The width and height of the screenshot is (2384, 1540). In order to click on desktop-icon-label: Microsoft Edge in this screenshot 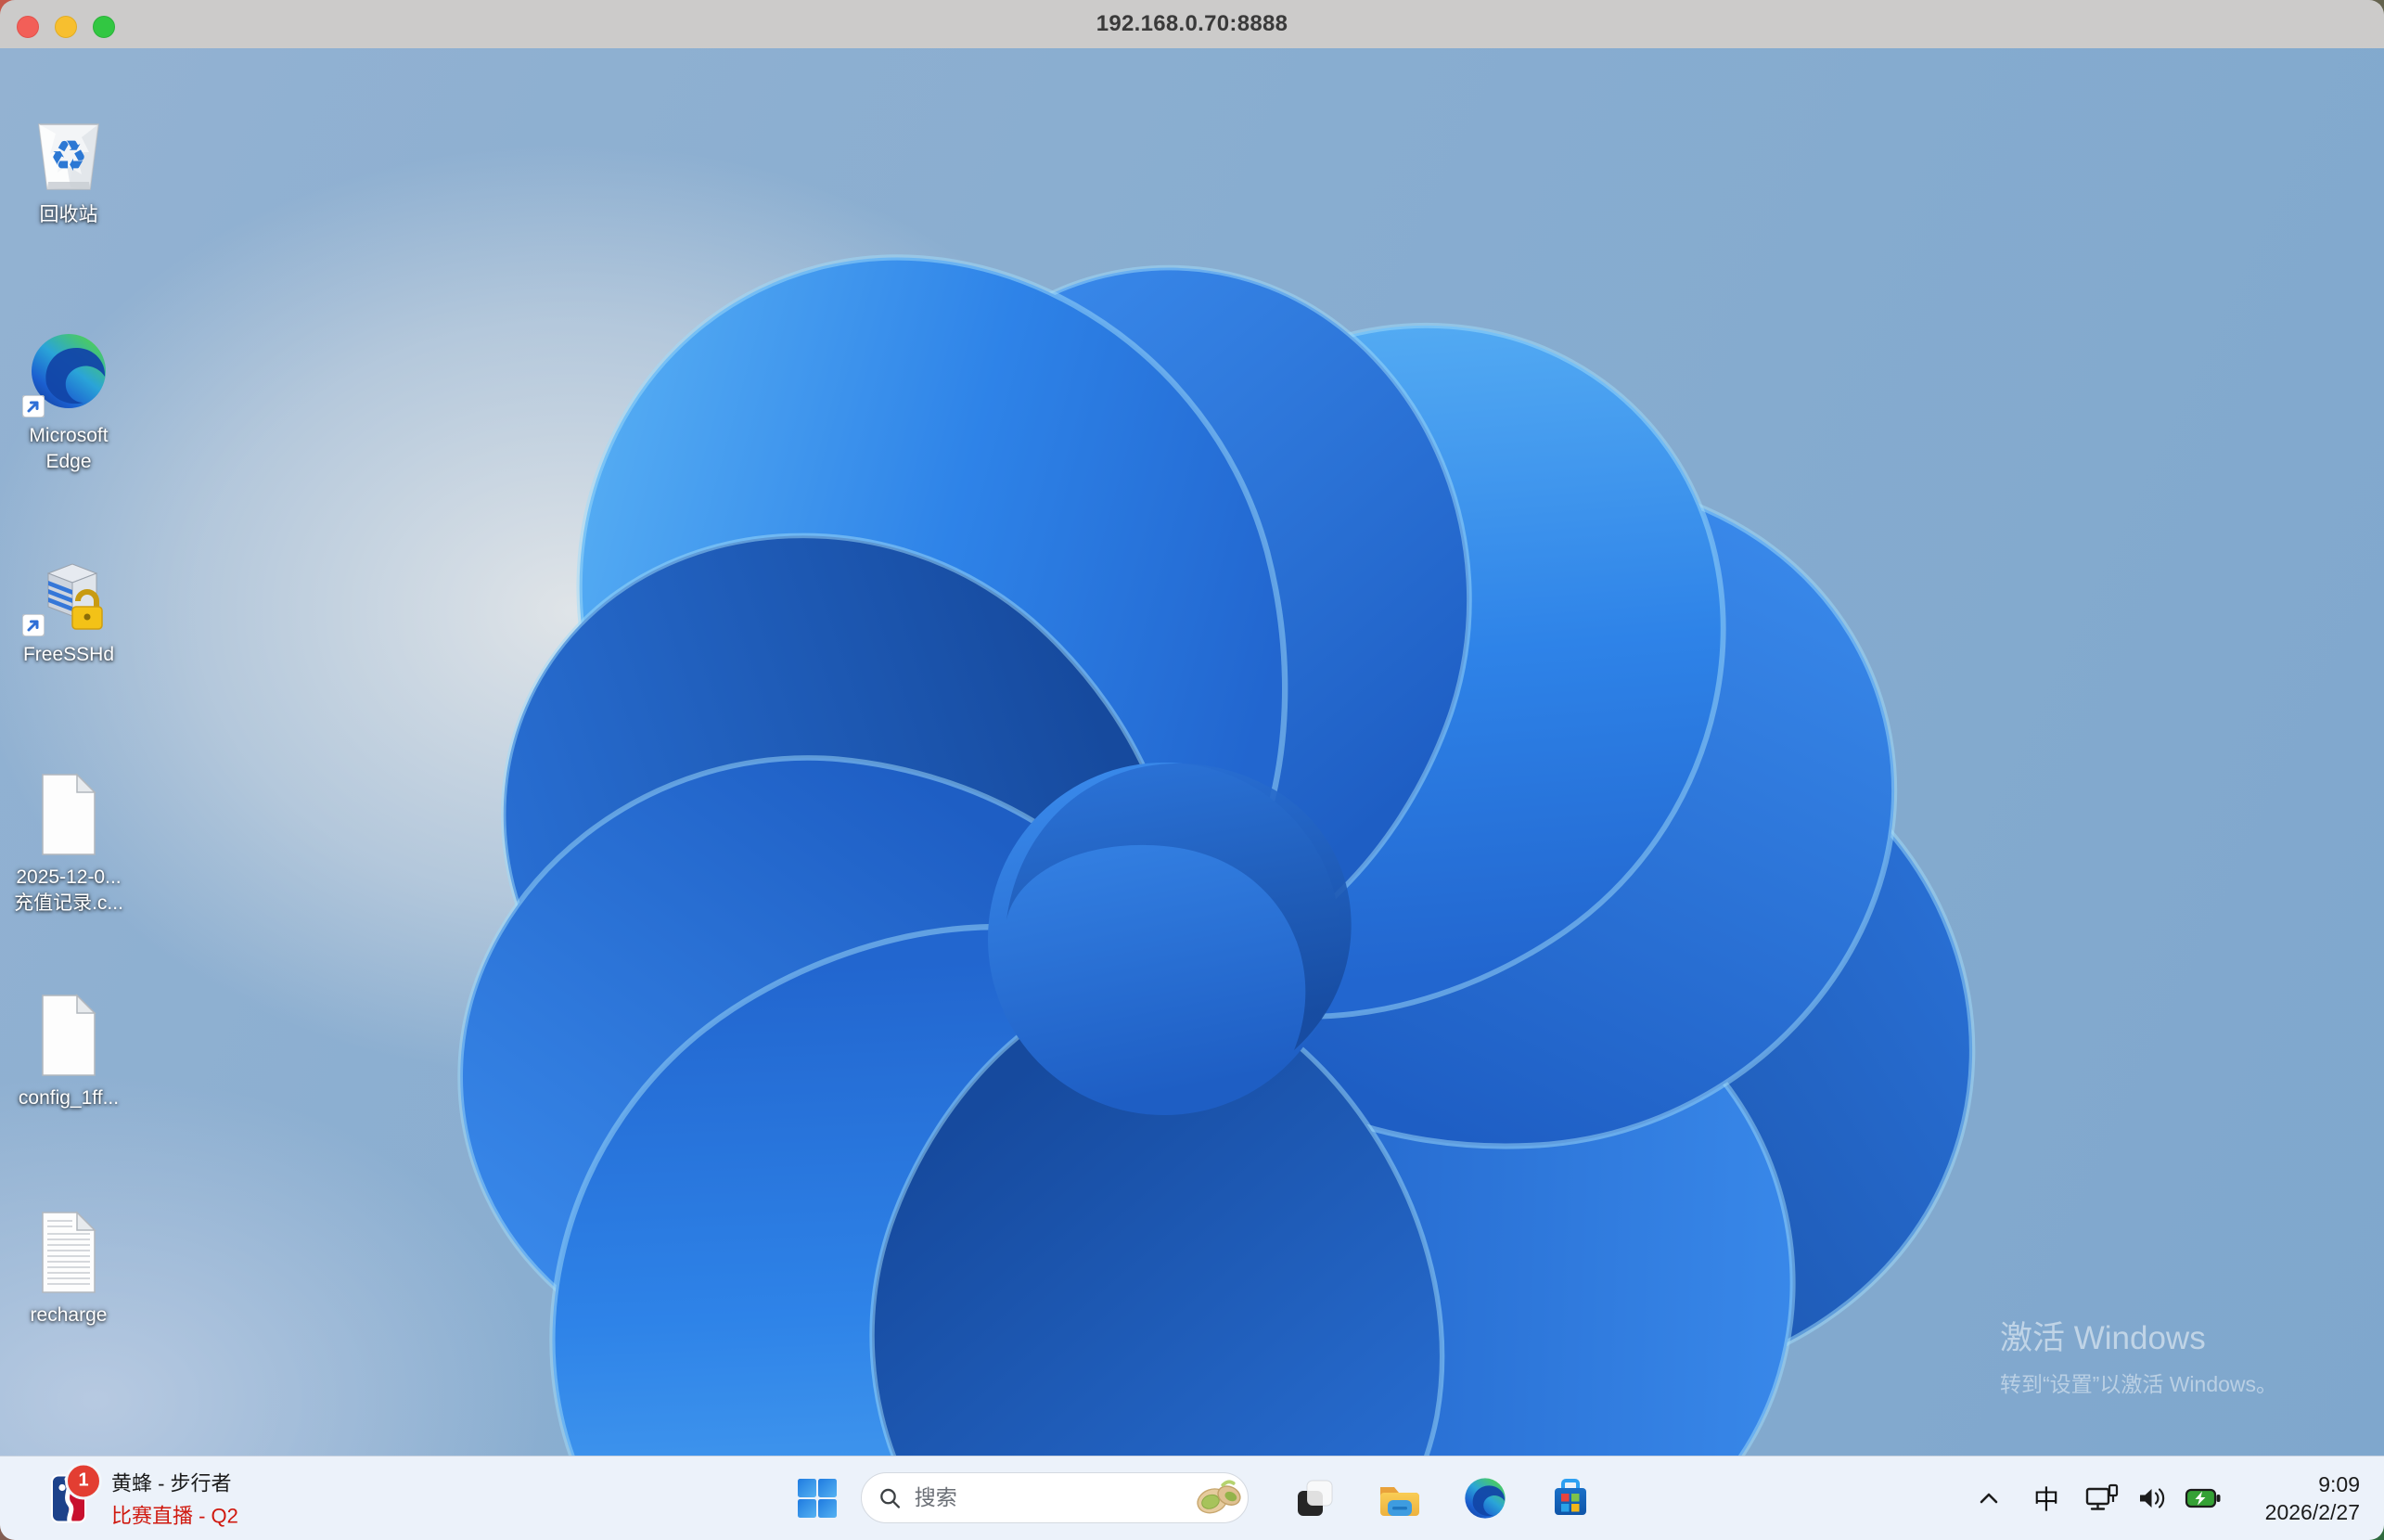, I will do `click(69, 448)`.